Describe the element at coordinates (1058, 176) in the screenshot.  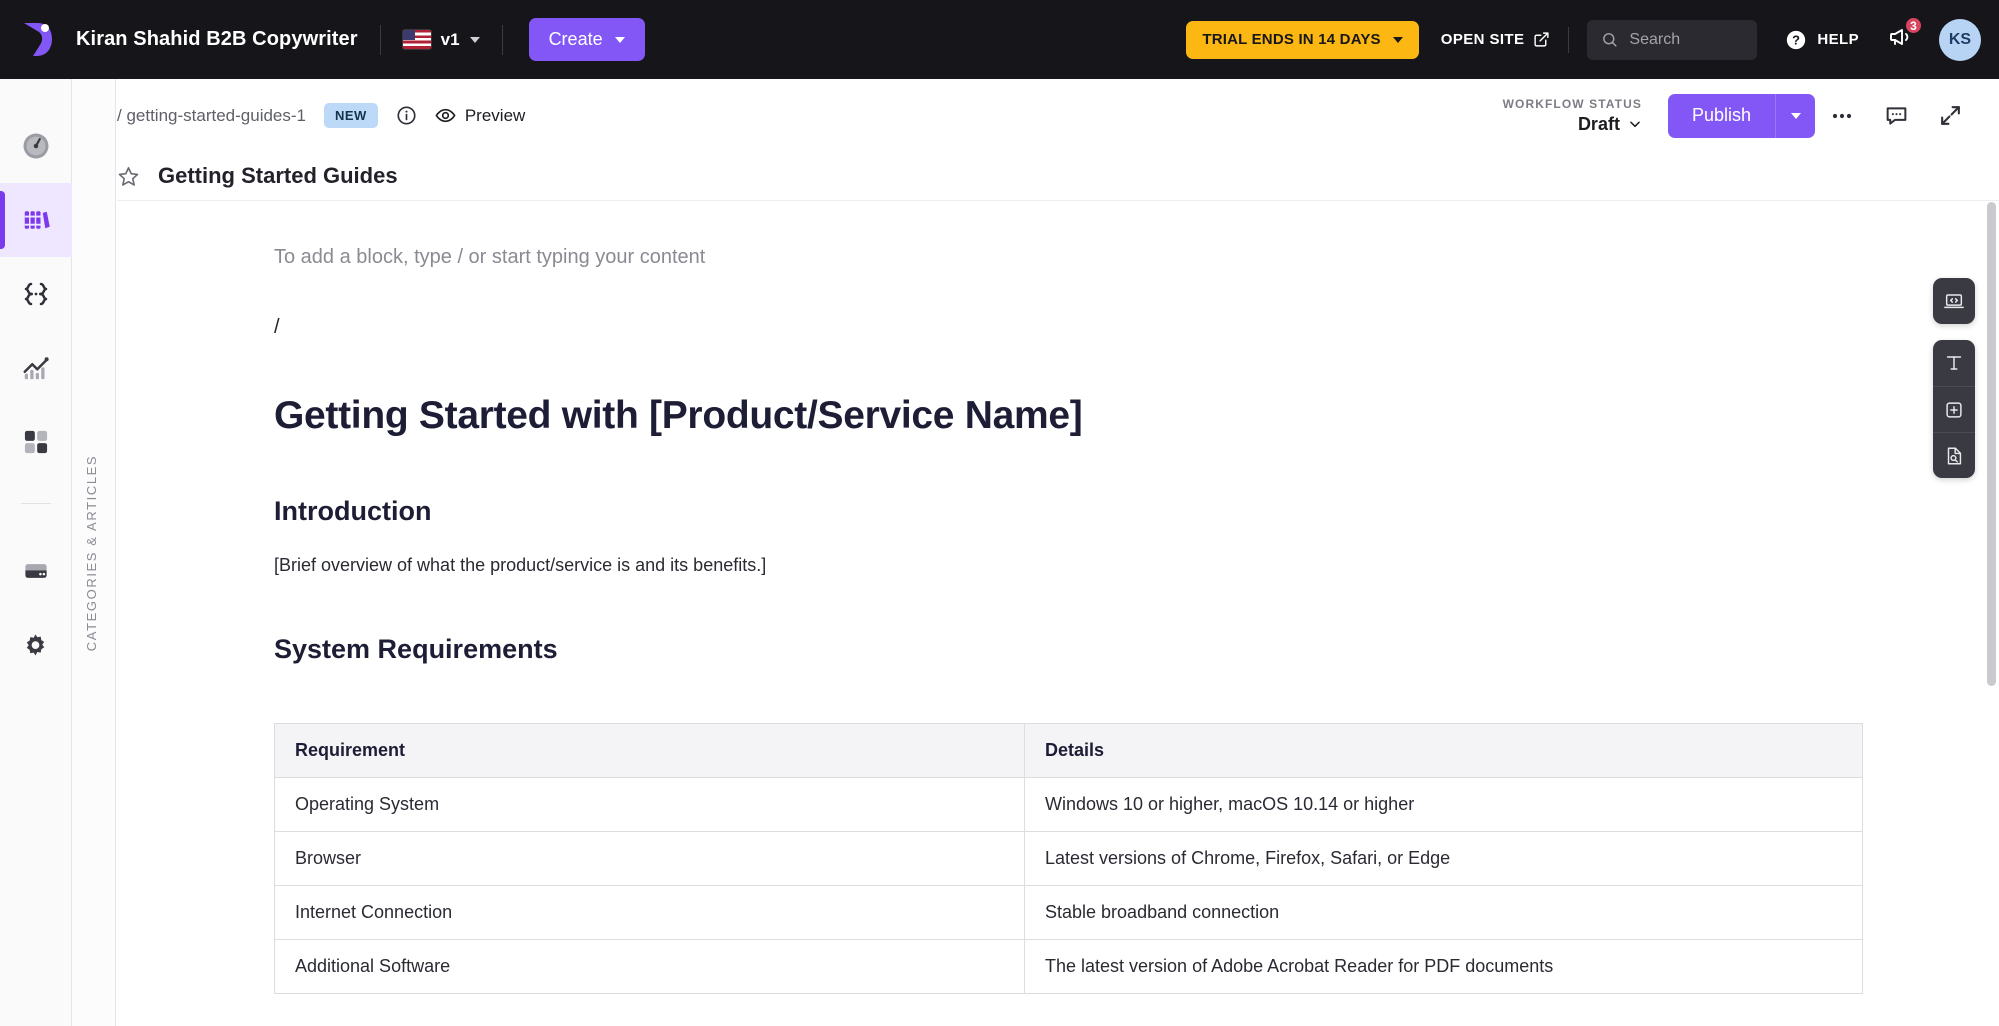
I see `document-title-row: Getting Started Guides` at that location.